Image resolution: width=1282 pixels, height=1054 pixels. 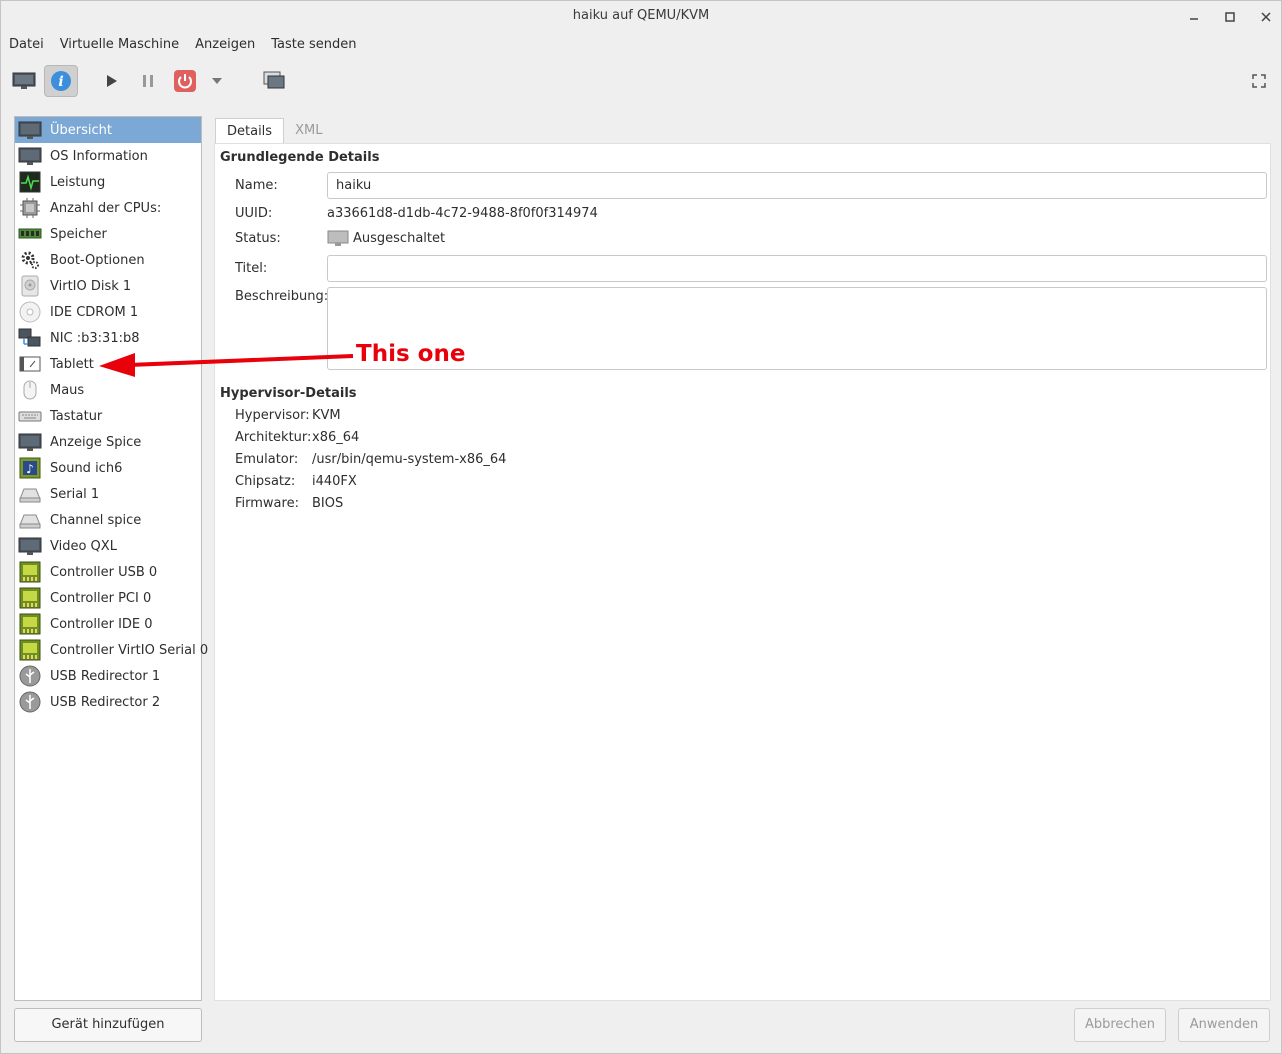 What do you see at coordinates (411, 354) in the screenshot?
I see `annotation-text: This one` at bounding box center [411, 354].